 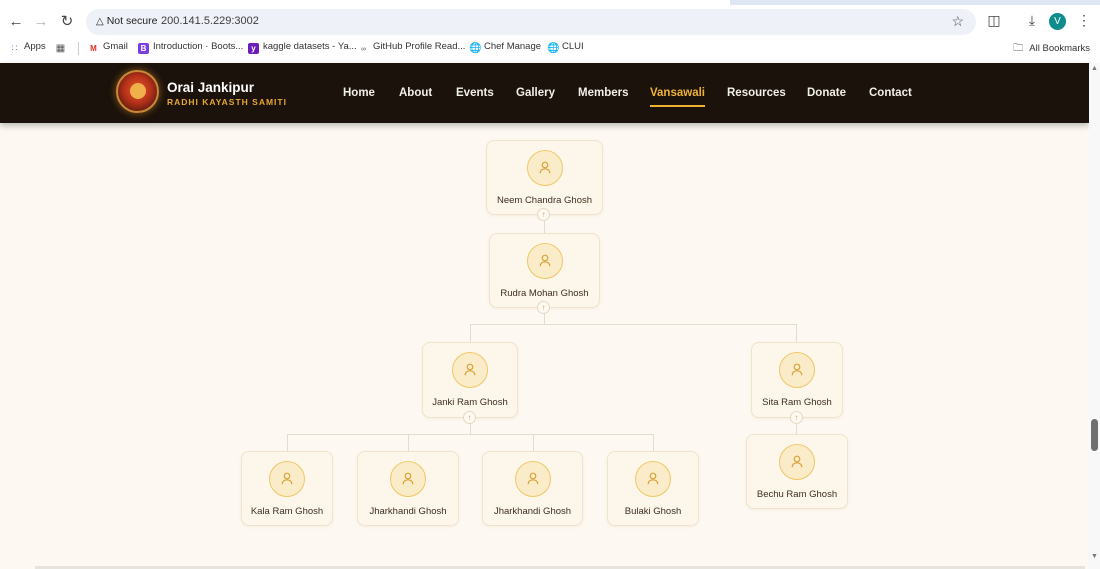 What do you see at coordinates (1094, 316) in the screenshot?
I see `vertical-scrollbar: ▲ ▼` at bounding box center [1094, 316].